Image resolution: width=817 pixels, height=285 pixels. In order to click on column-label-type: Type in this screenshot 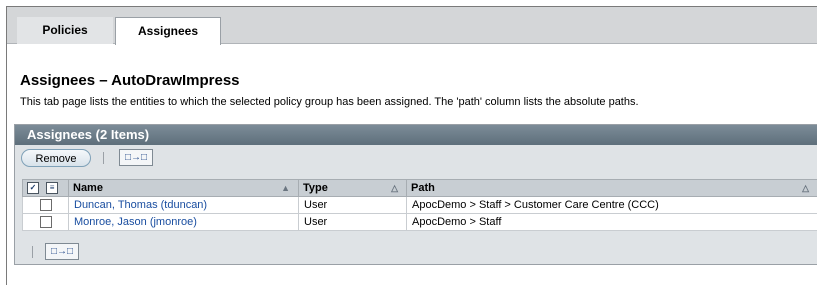, I will do `click(315, 188)`.